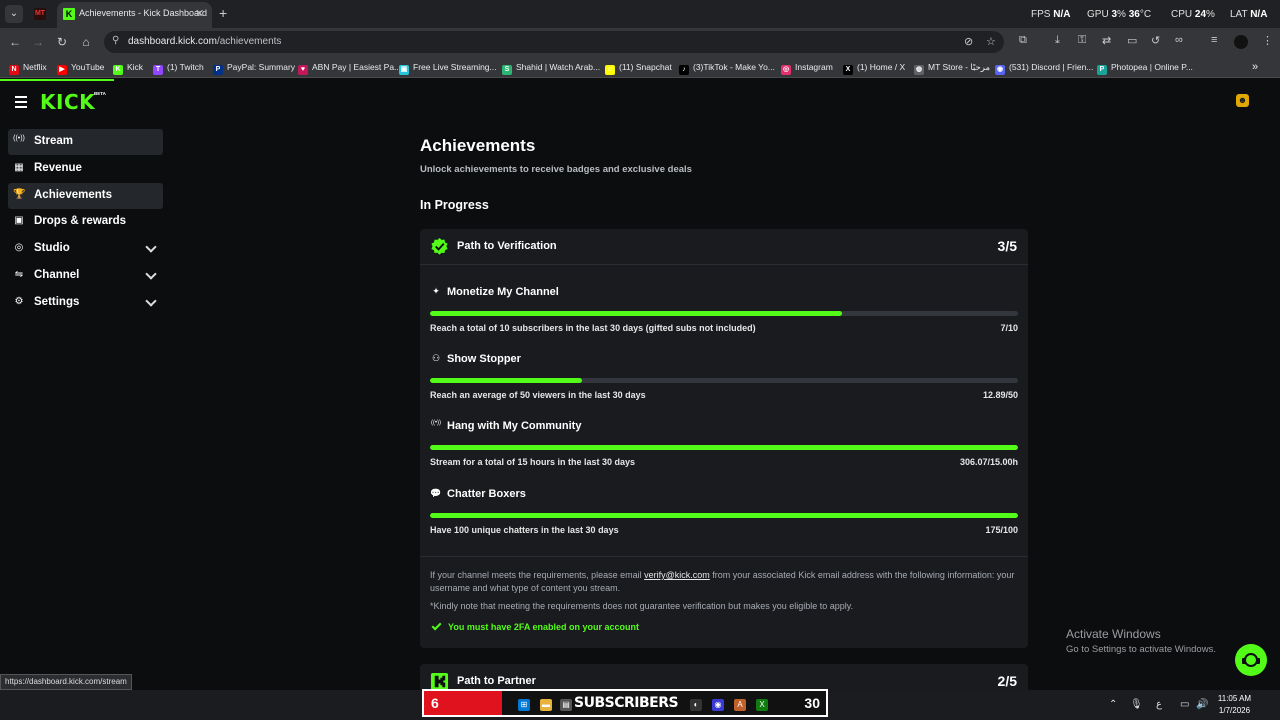 The height and width of the screenshot is (720, 1280). Describe the element at coordinates (645, 67) in the screenshot. I see `bookmark-label: (11) Snapchat` at that location.